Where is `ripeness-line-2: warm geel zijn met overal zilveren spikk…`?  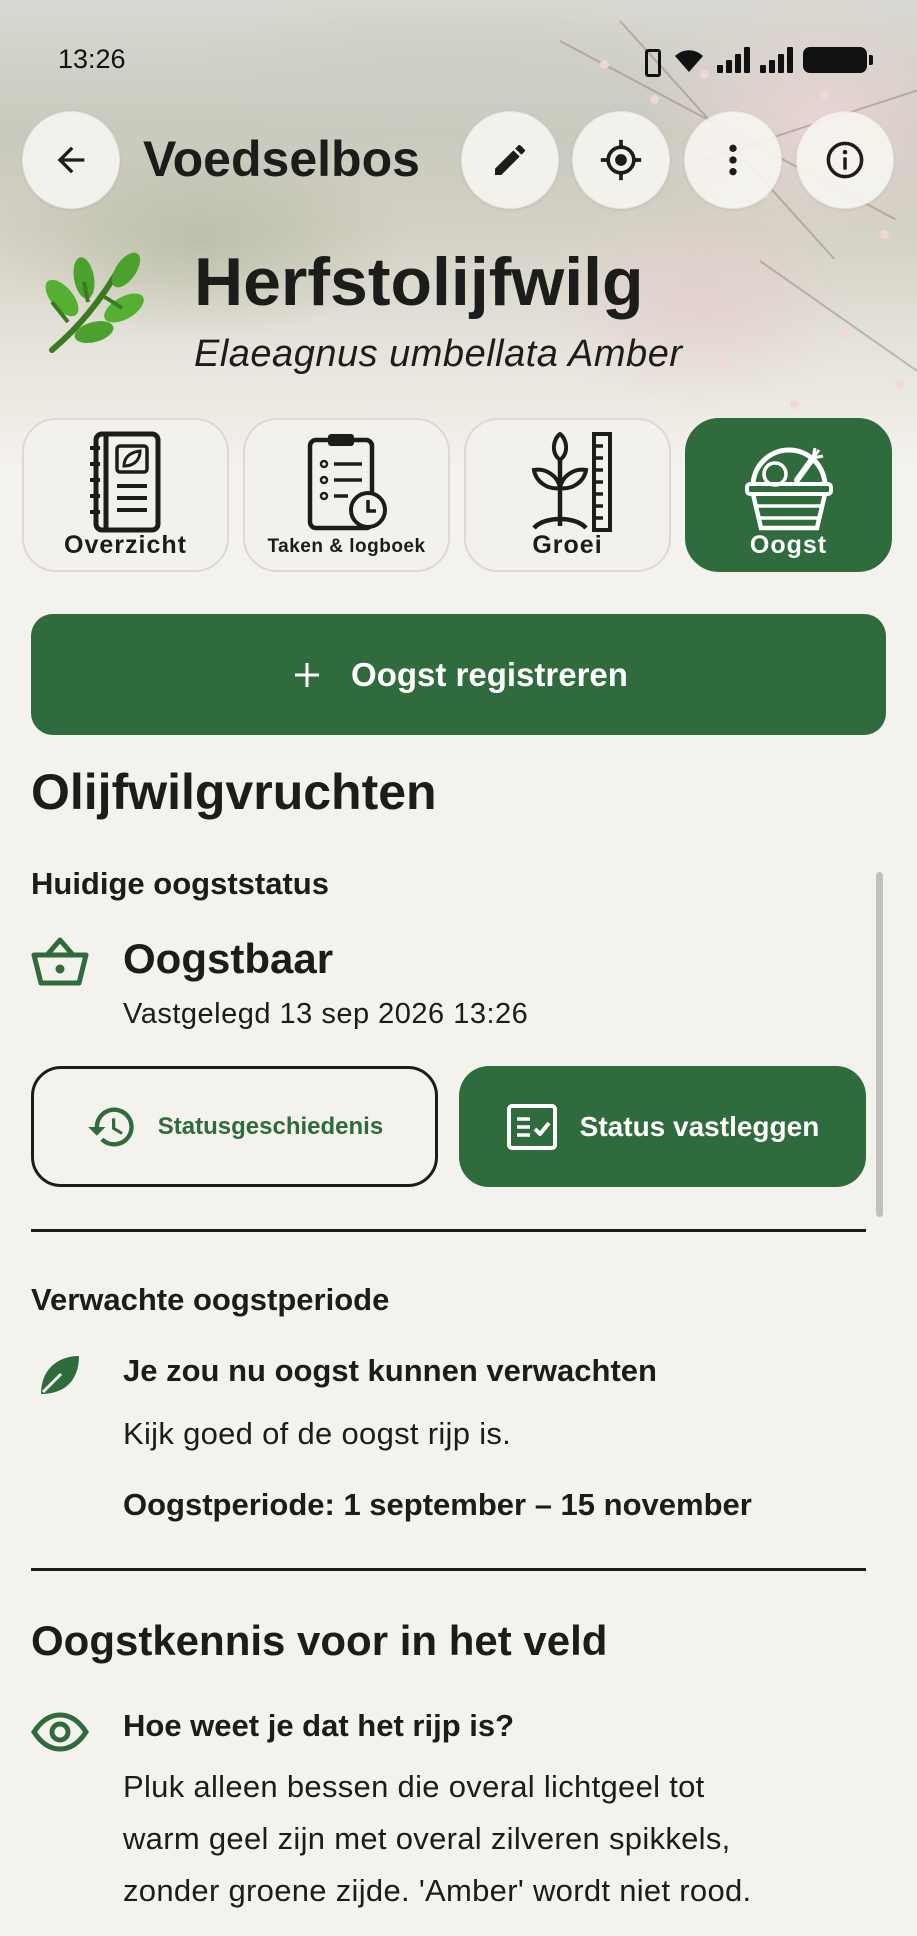 ripeness-line-2: warm geel zijn met overal zilveren spikk… is located at coordinates (427, 1838).